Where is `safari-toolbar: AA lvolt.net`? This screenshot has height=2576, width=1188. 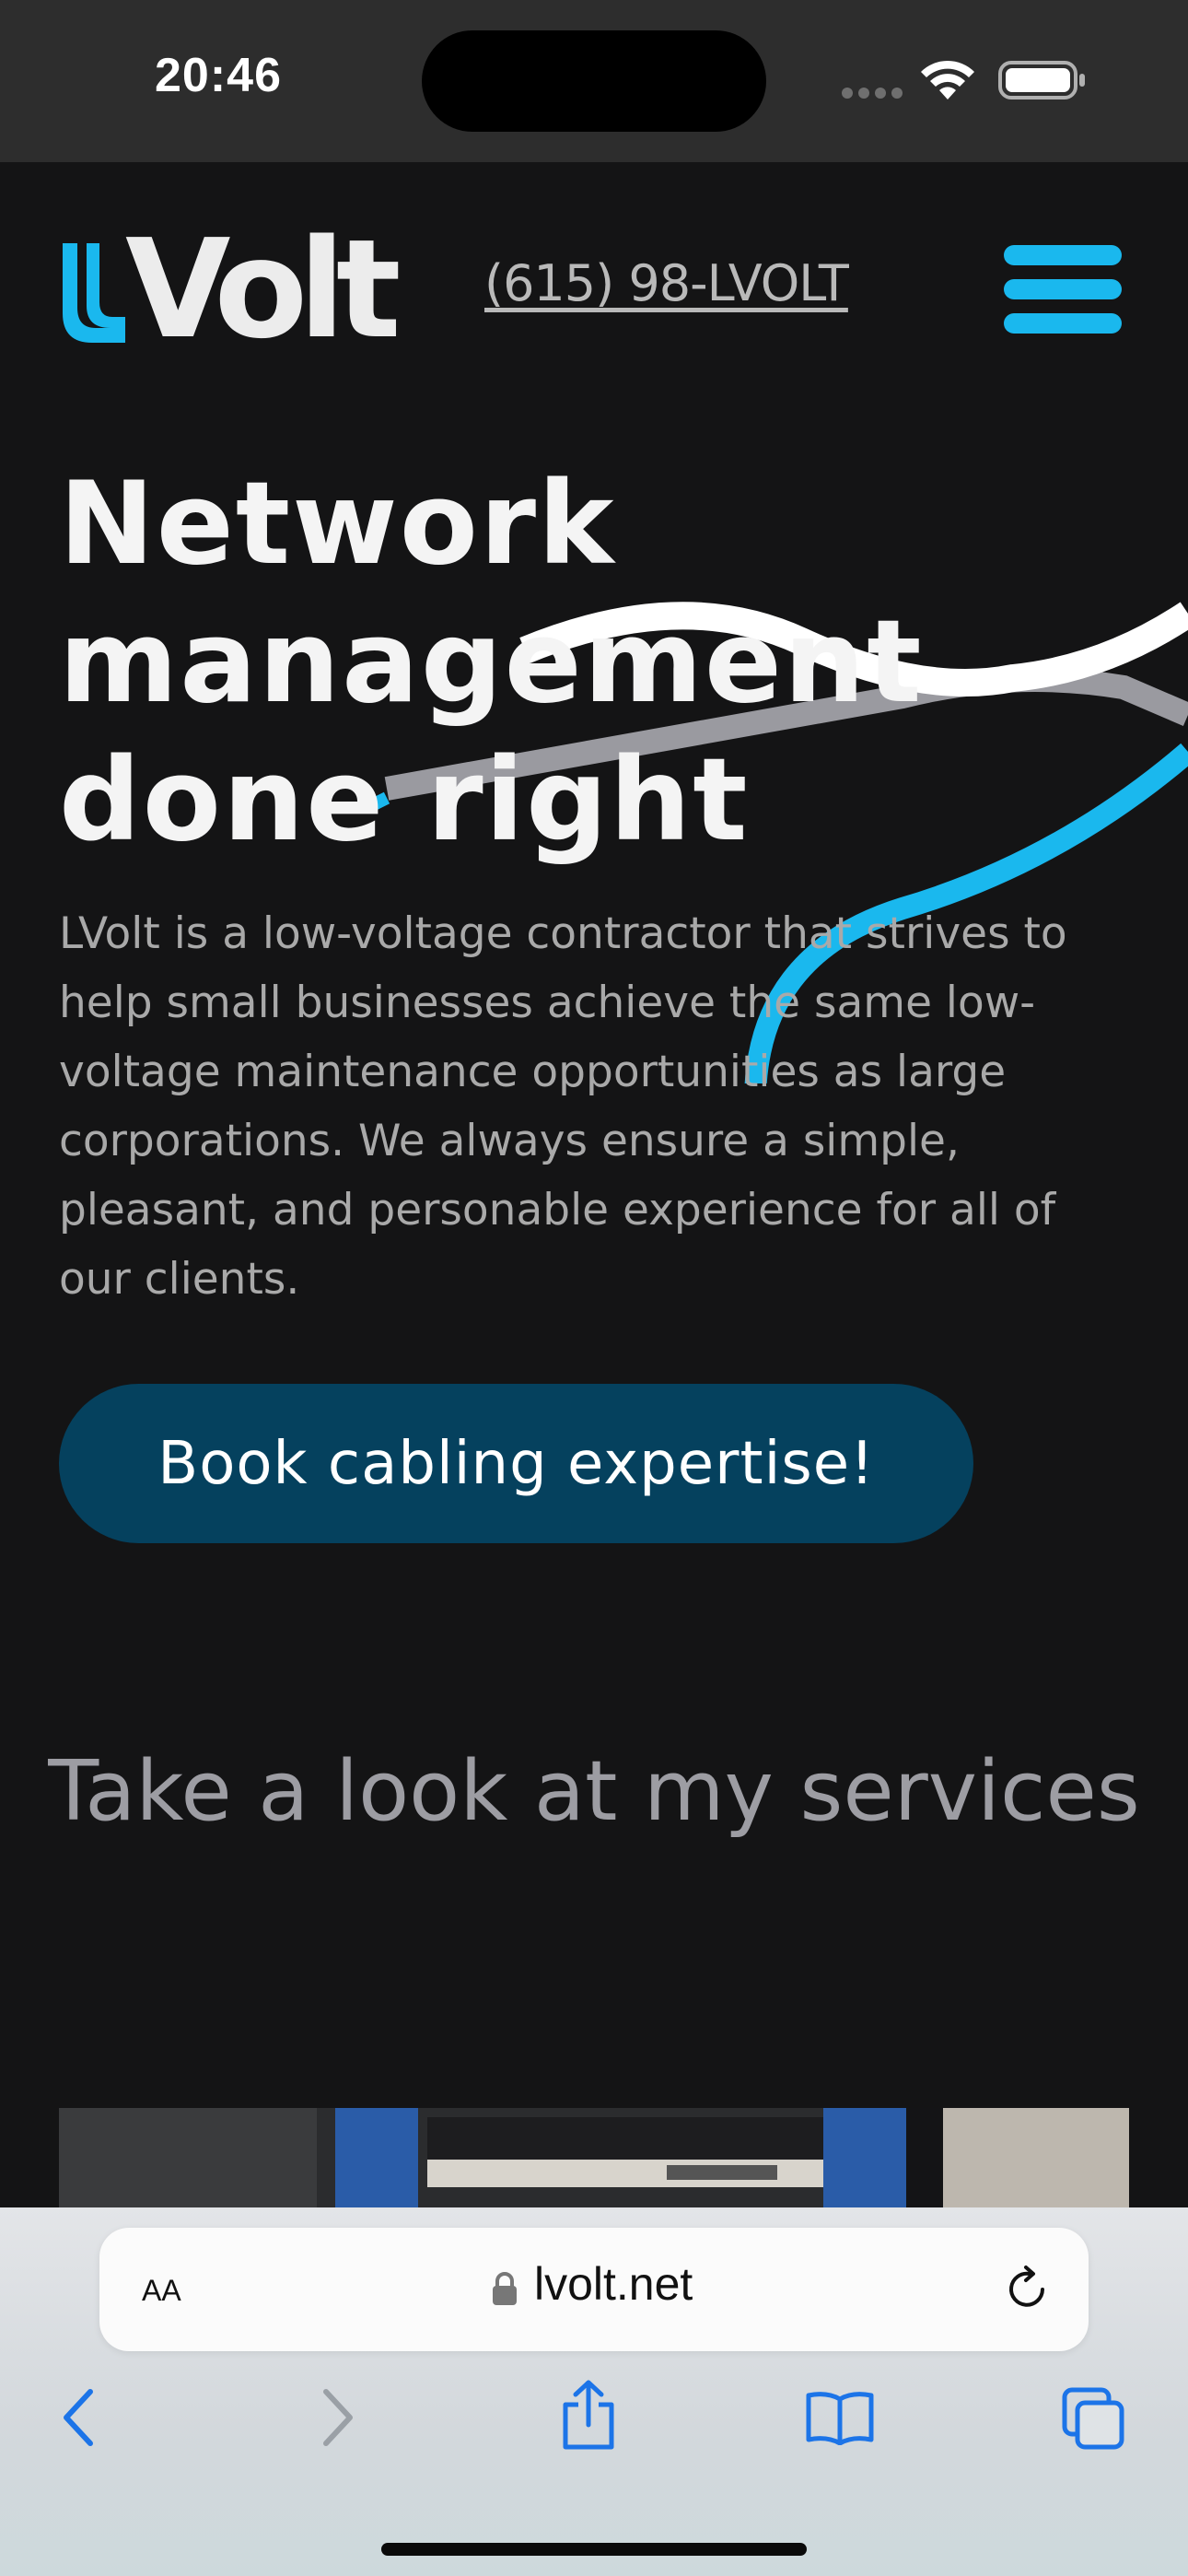 safari-toolbar: AA lvolt.net is located at coordinates (594, 2391).